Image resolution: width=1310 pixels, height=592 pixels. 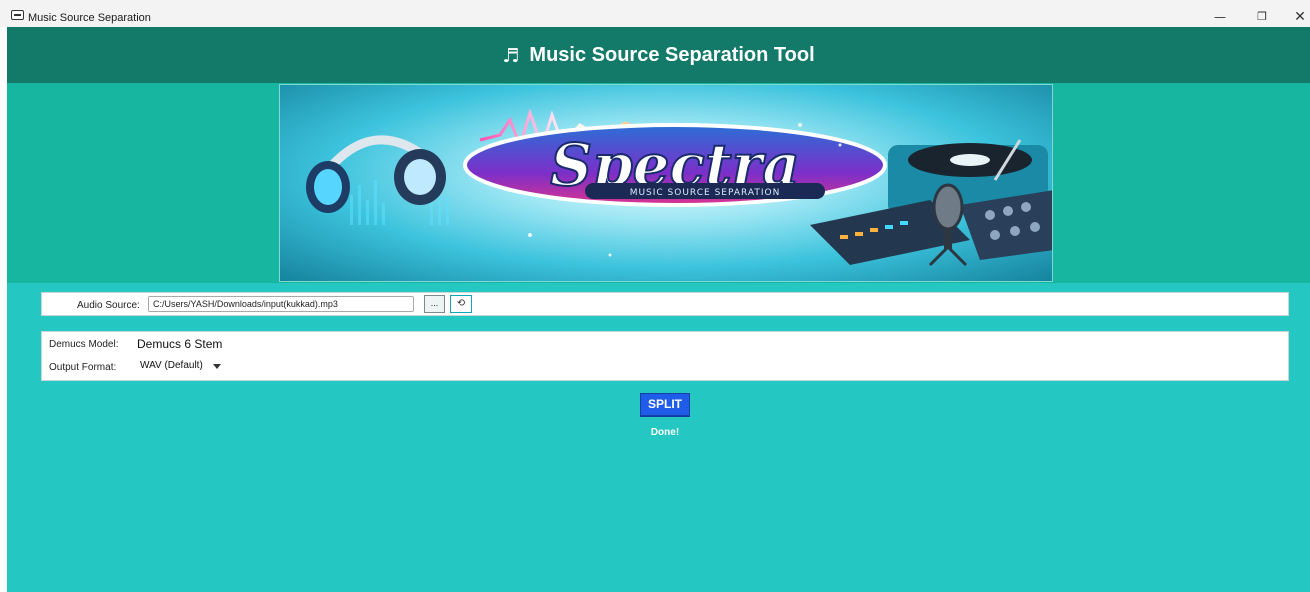 What do you see at coordinates (83, 367) in the screenshot?
I see `output-format-label: Output Format:` at bounding box center [83, 367].